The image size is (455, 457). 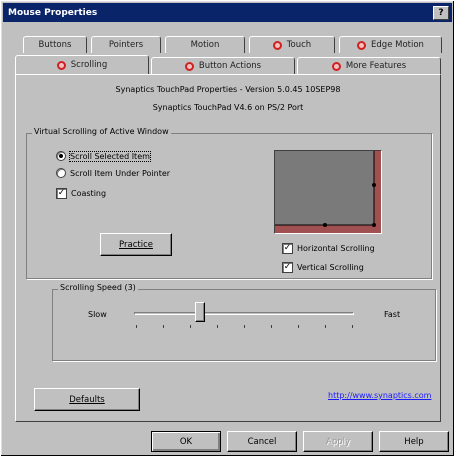 I want to click on scroll-item-under-pointer-radio: Scroll Item Under Pointer, so click(x=113, y=173).